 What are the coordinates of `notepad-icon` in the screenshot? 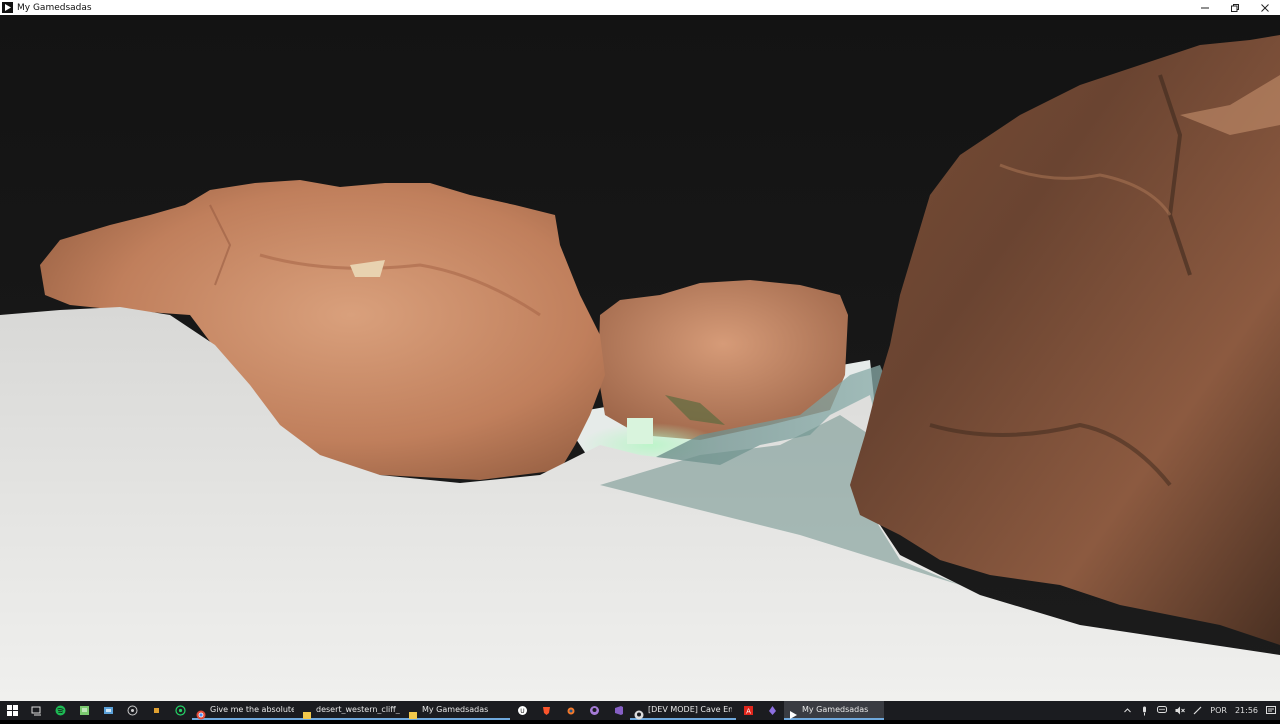 It's located at (84, 710).